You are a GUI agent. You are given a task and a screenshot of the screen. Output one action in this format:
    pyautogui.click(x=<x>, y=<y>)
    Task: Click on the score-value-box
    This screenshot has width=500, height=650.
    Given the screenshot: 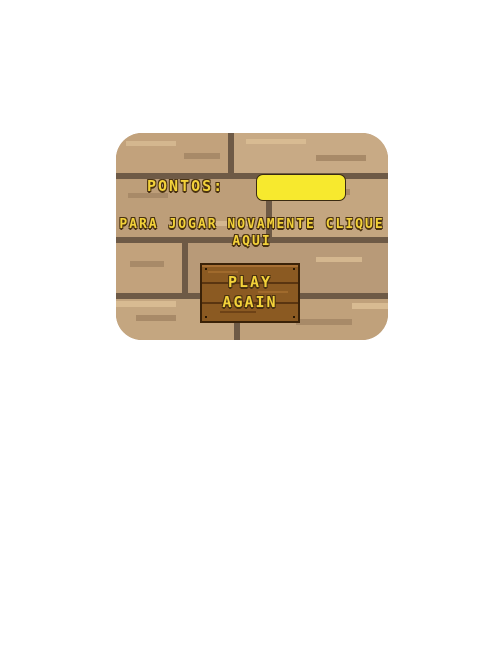 What is the action you would take?
    pyautogui.click(x=301, y=187)
    